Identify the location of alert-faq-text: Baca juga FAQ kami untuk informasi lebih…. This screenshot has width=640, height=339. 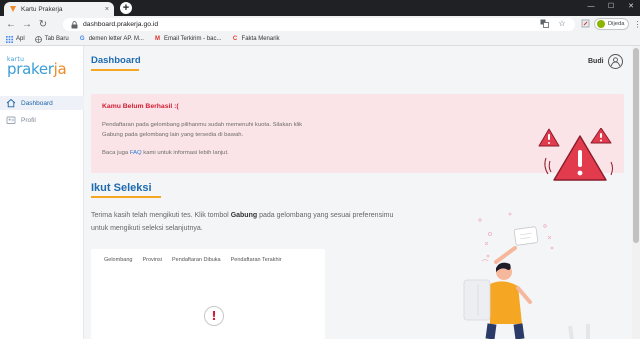
(165, 153).